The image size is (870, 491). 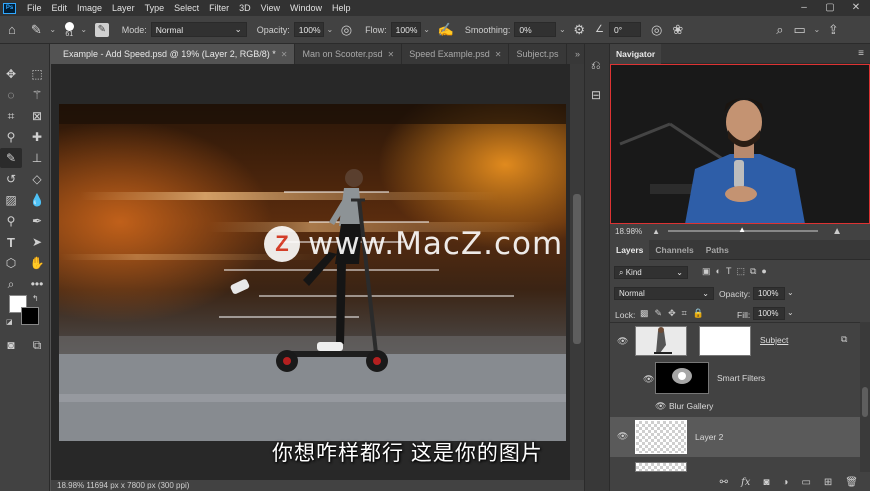 I want to click on trash-icon: 🗑, so click(x=851, y=482).